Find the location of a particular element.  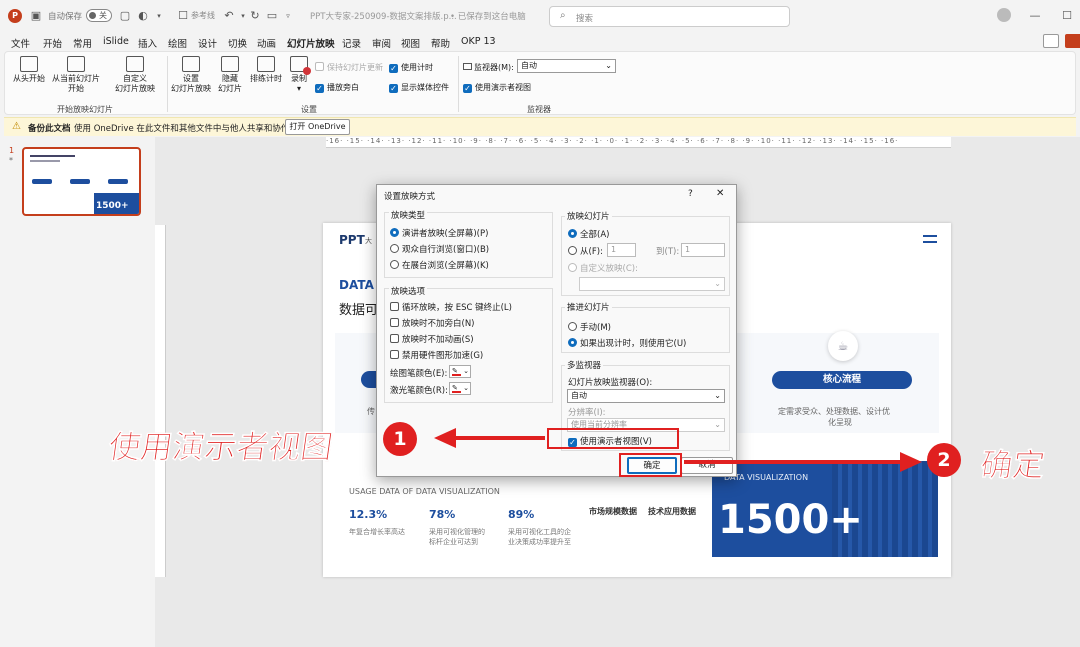

annotation-arrows is located at coordinates (678, 450).